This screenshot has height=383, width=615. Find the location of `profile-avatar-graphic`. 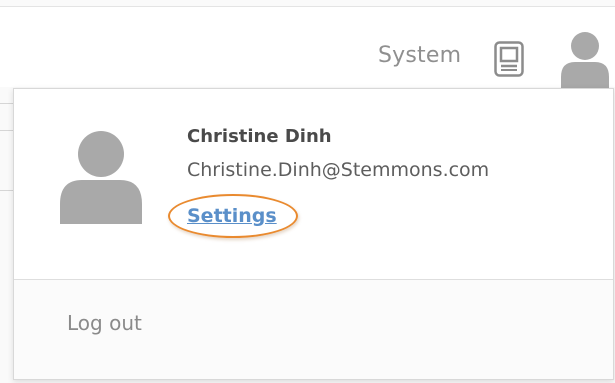

profile-avatar-graphic is located at coordinates (101, 177).